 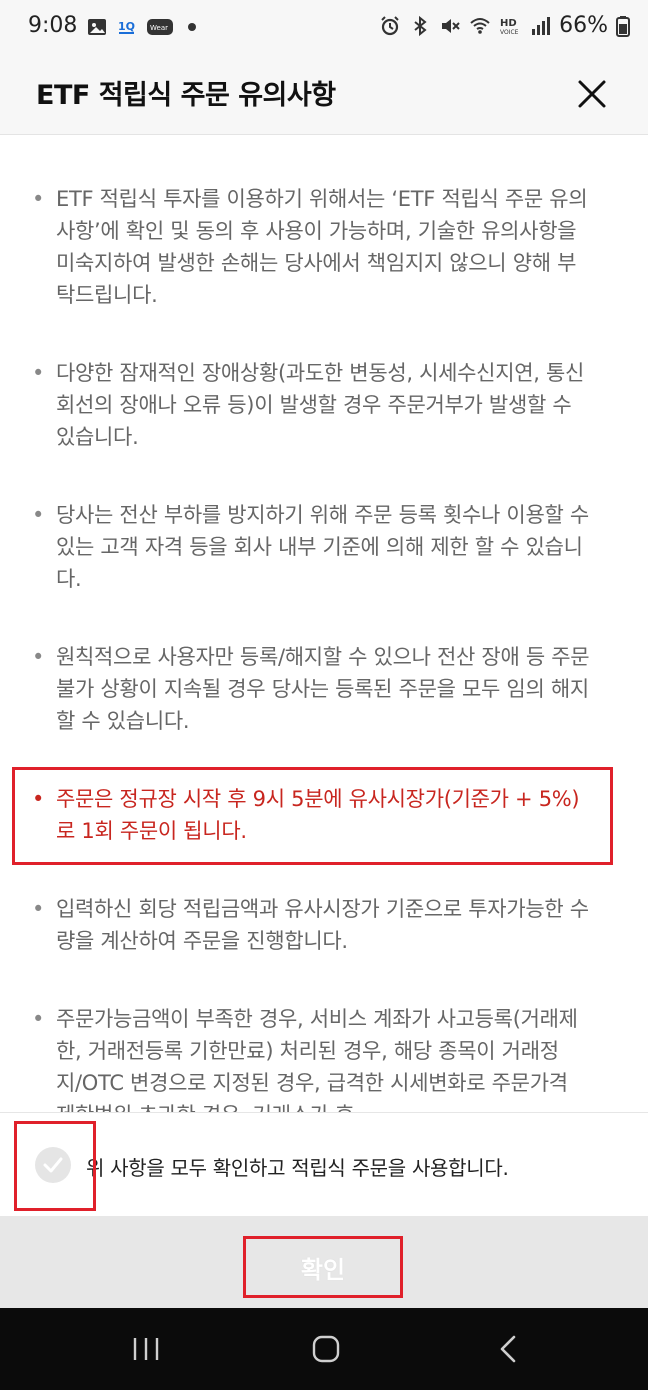 I want to click on agreement-row: 위 사항을 모두 확인하고 적립식 주문을 사용합니다., so click(x=324, y=1164).